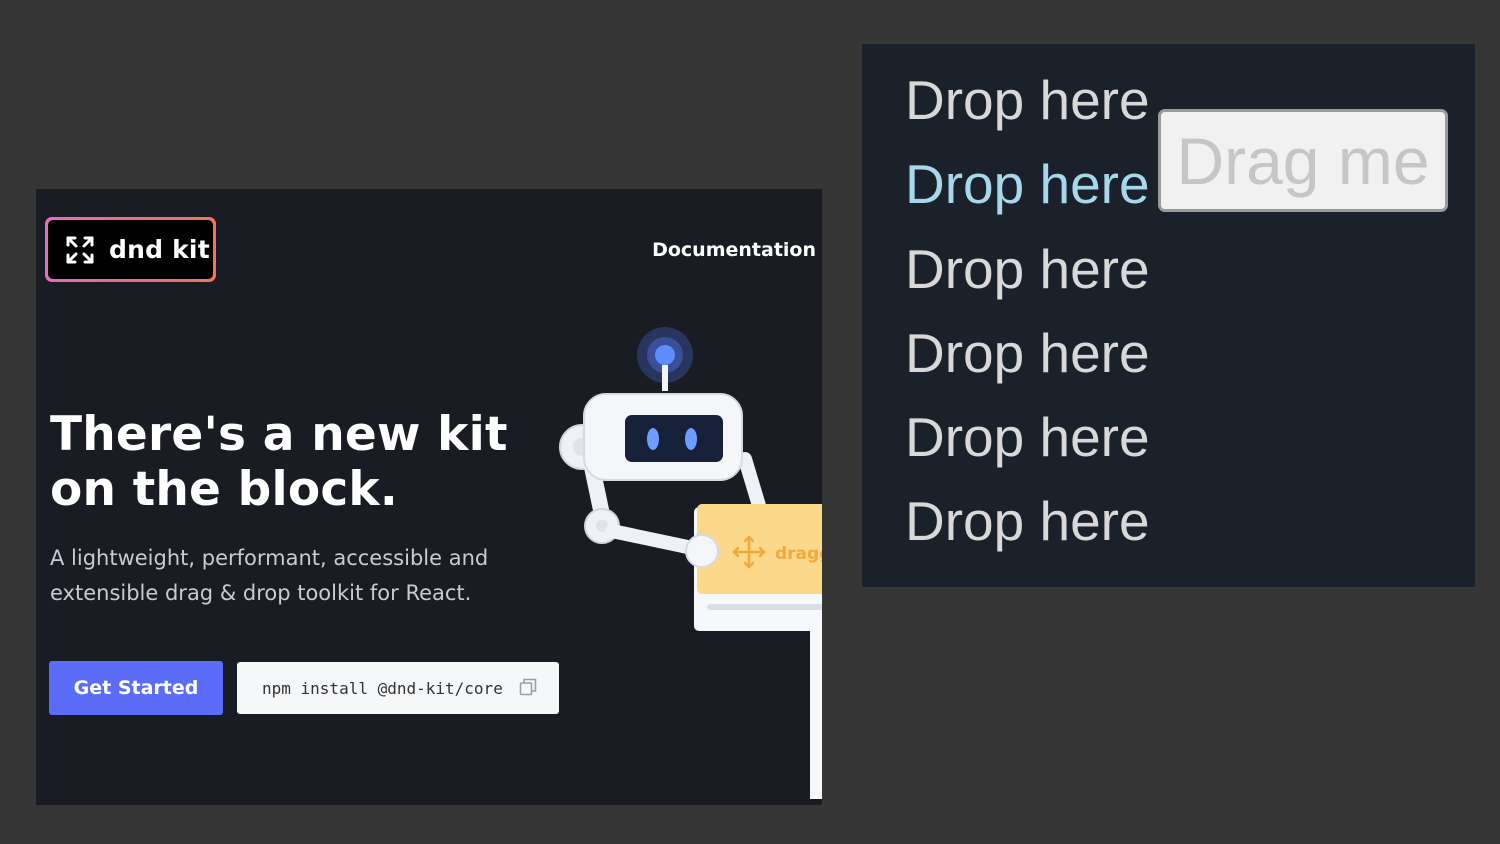 The height and width of the screenshot is (844, 1500). What do you see at coordinates (1027, 100) in the screenshot?
I see `drop-zone-1: Drop here` at bounding box center [1027, 100].